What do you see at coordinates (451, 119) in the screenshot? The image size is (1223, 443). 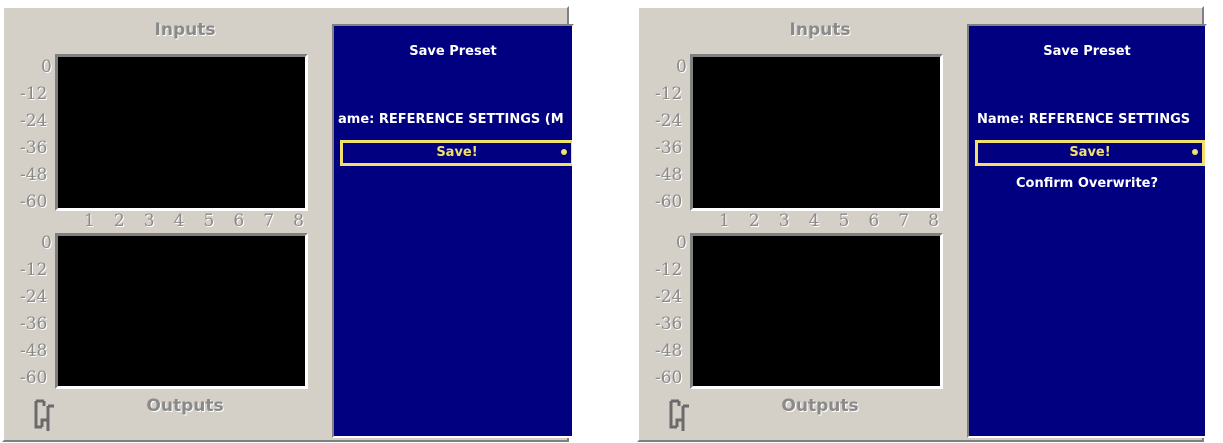 I see `preset-name: ame: REFERENCE SETTINGS (M` at bounding box center [451, 119].